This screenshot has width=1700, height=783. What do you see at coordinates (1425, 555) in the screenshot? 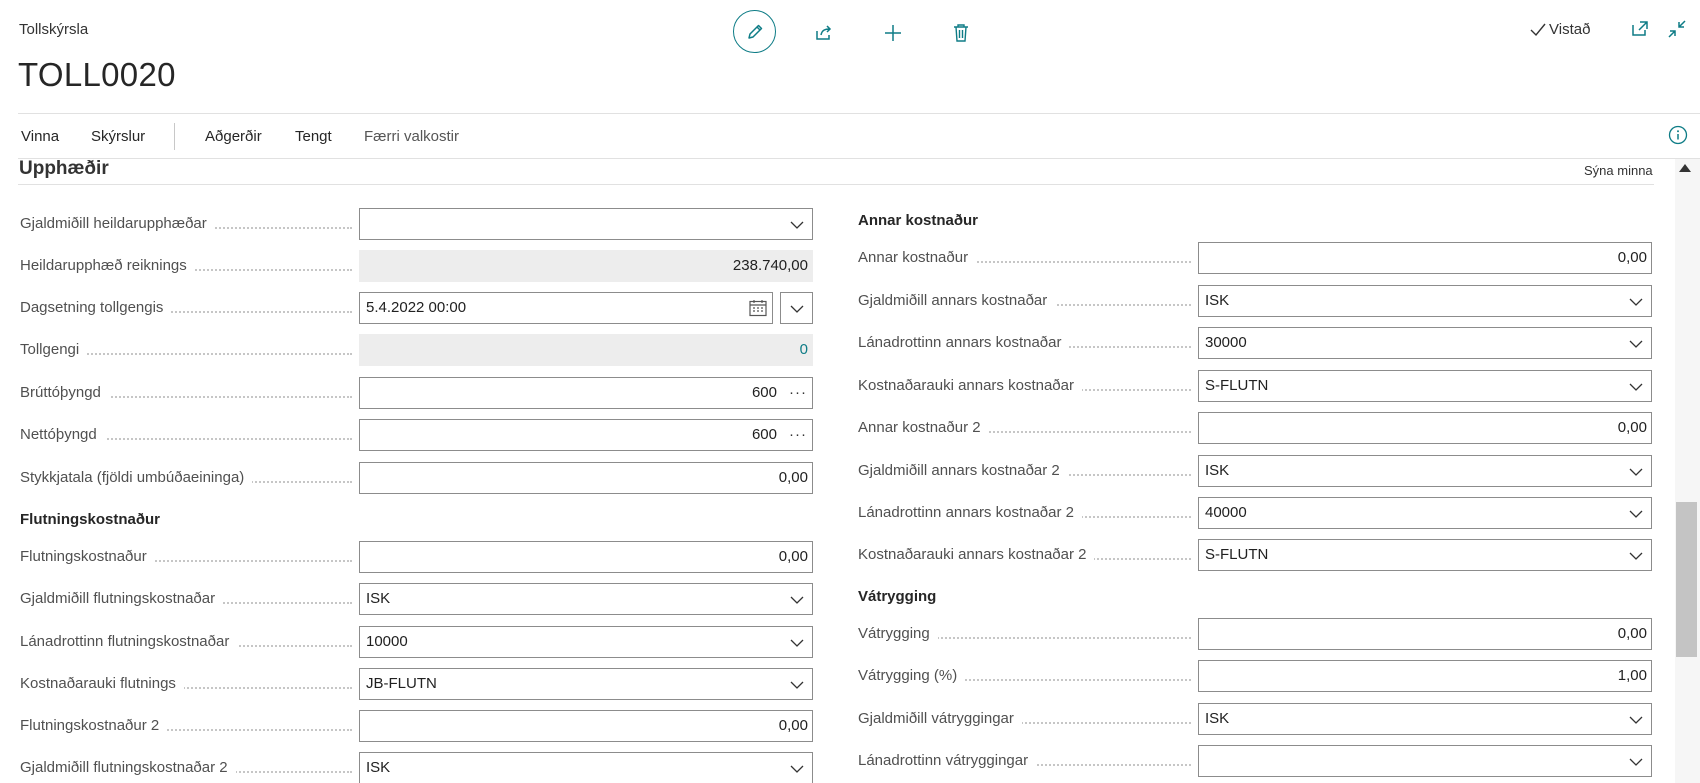
I see `other-charge-2-select: S-FLUTN` at bounding box center [1425, 555].